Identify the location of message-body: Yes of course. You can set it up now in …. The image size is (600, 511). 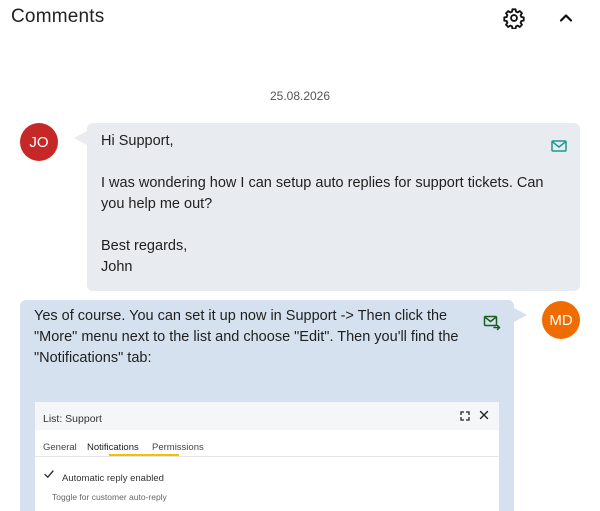
(246, 337).